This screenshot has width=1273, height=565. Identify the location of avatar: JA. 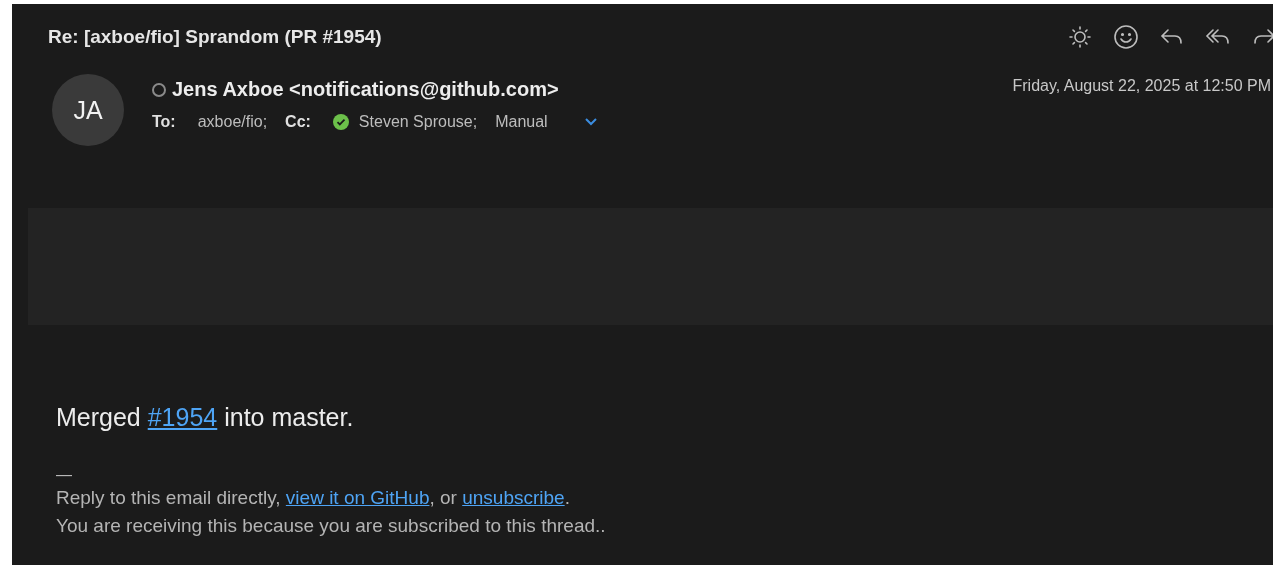
(88, 110).